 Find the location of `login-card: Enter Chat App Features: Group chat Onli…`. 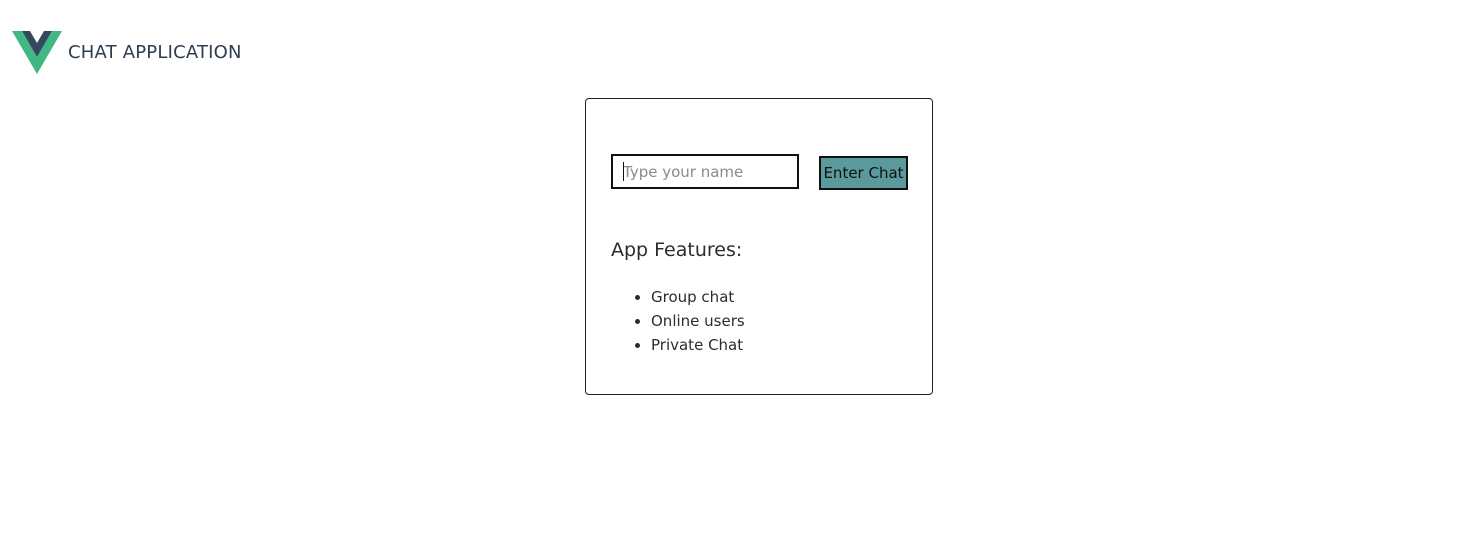

login-card: Enter Chat App Features: Group chat Onli… is located at coordinates (759, 246).